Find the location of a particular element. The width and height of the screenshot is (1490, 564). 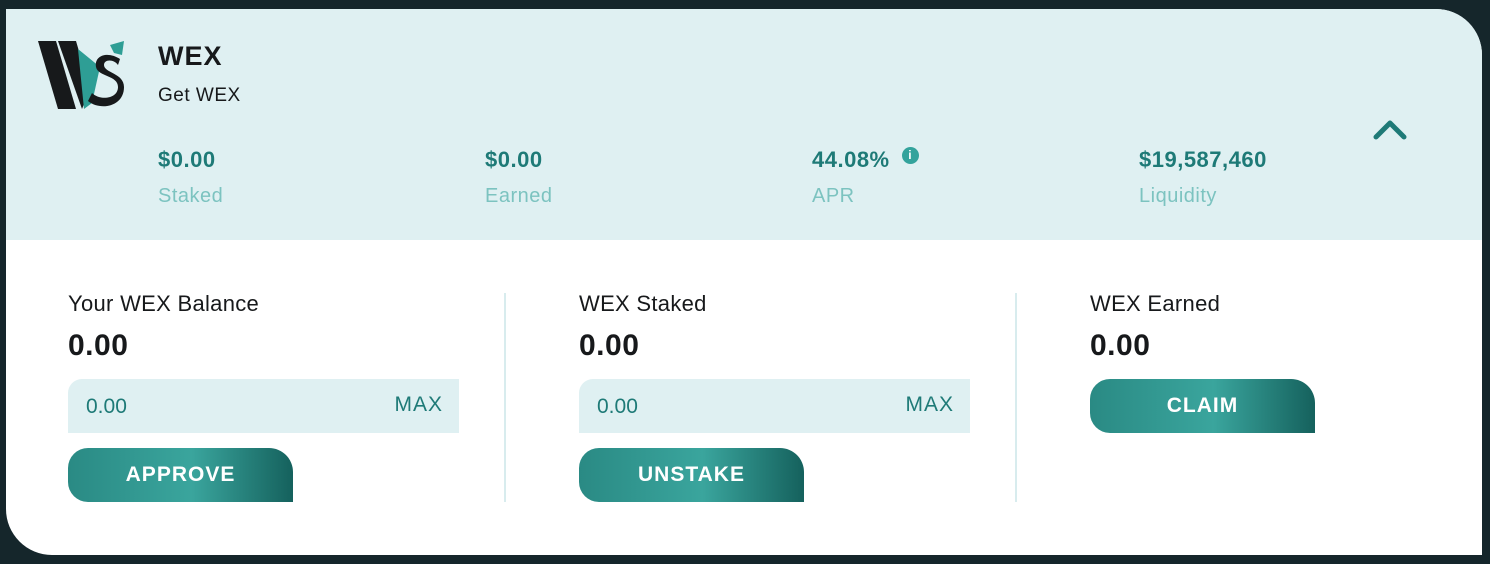

approve-button: APPROVE is located at coordinates (180, 475).